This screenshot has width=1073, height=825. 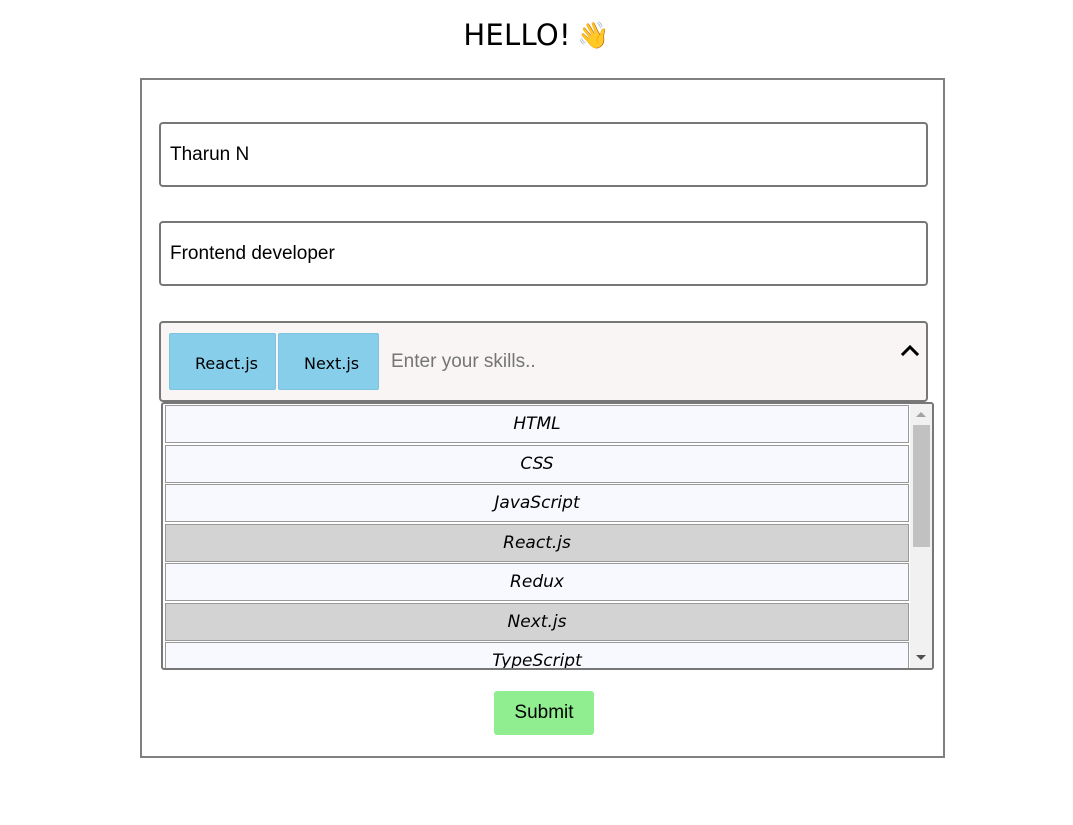 What do you see at coordinates (921, 486) in the screenshot?
I see `scrollbar-thumb` at bounding box center [921, 486].